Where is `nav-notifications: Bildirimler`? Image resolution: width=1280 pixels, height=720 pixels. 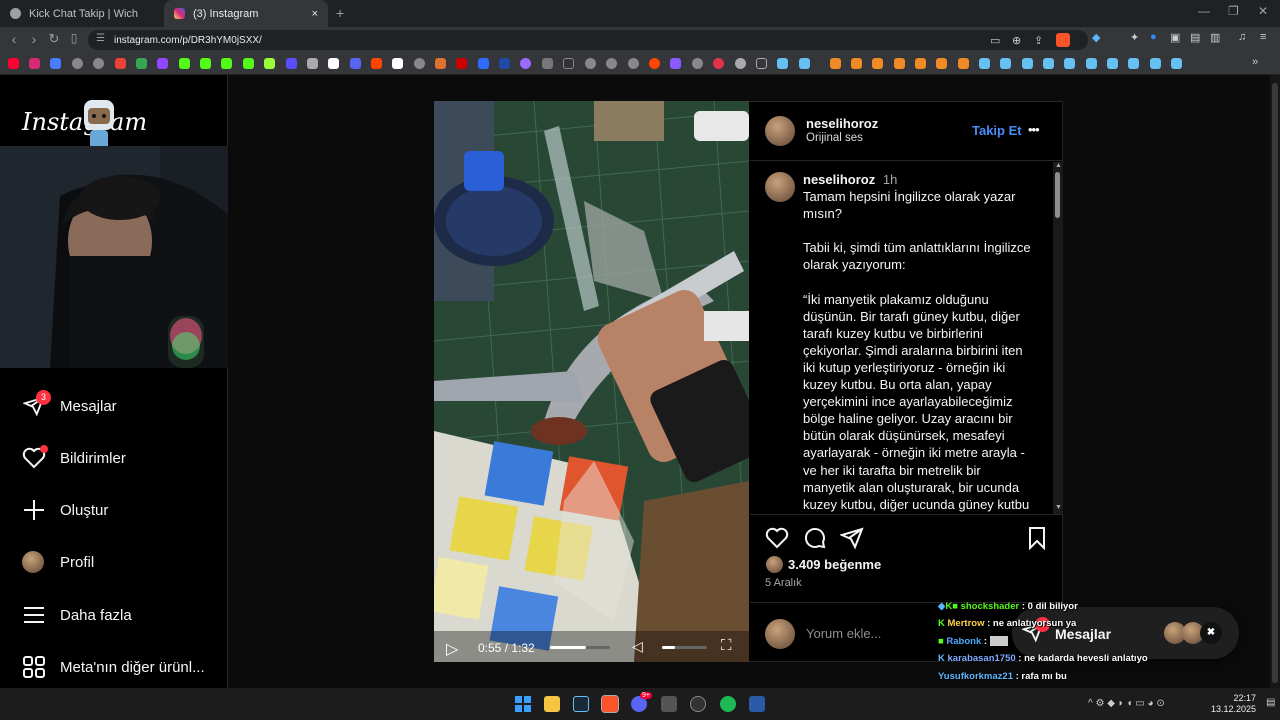 nav-notifications: Bildirimler is located at coordinates (74, 458).